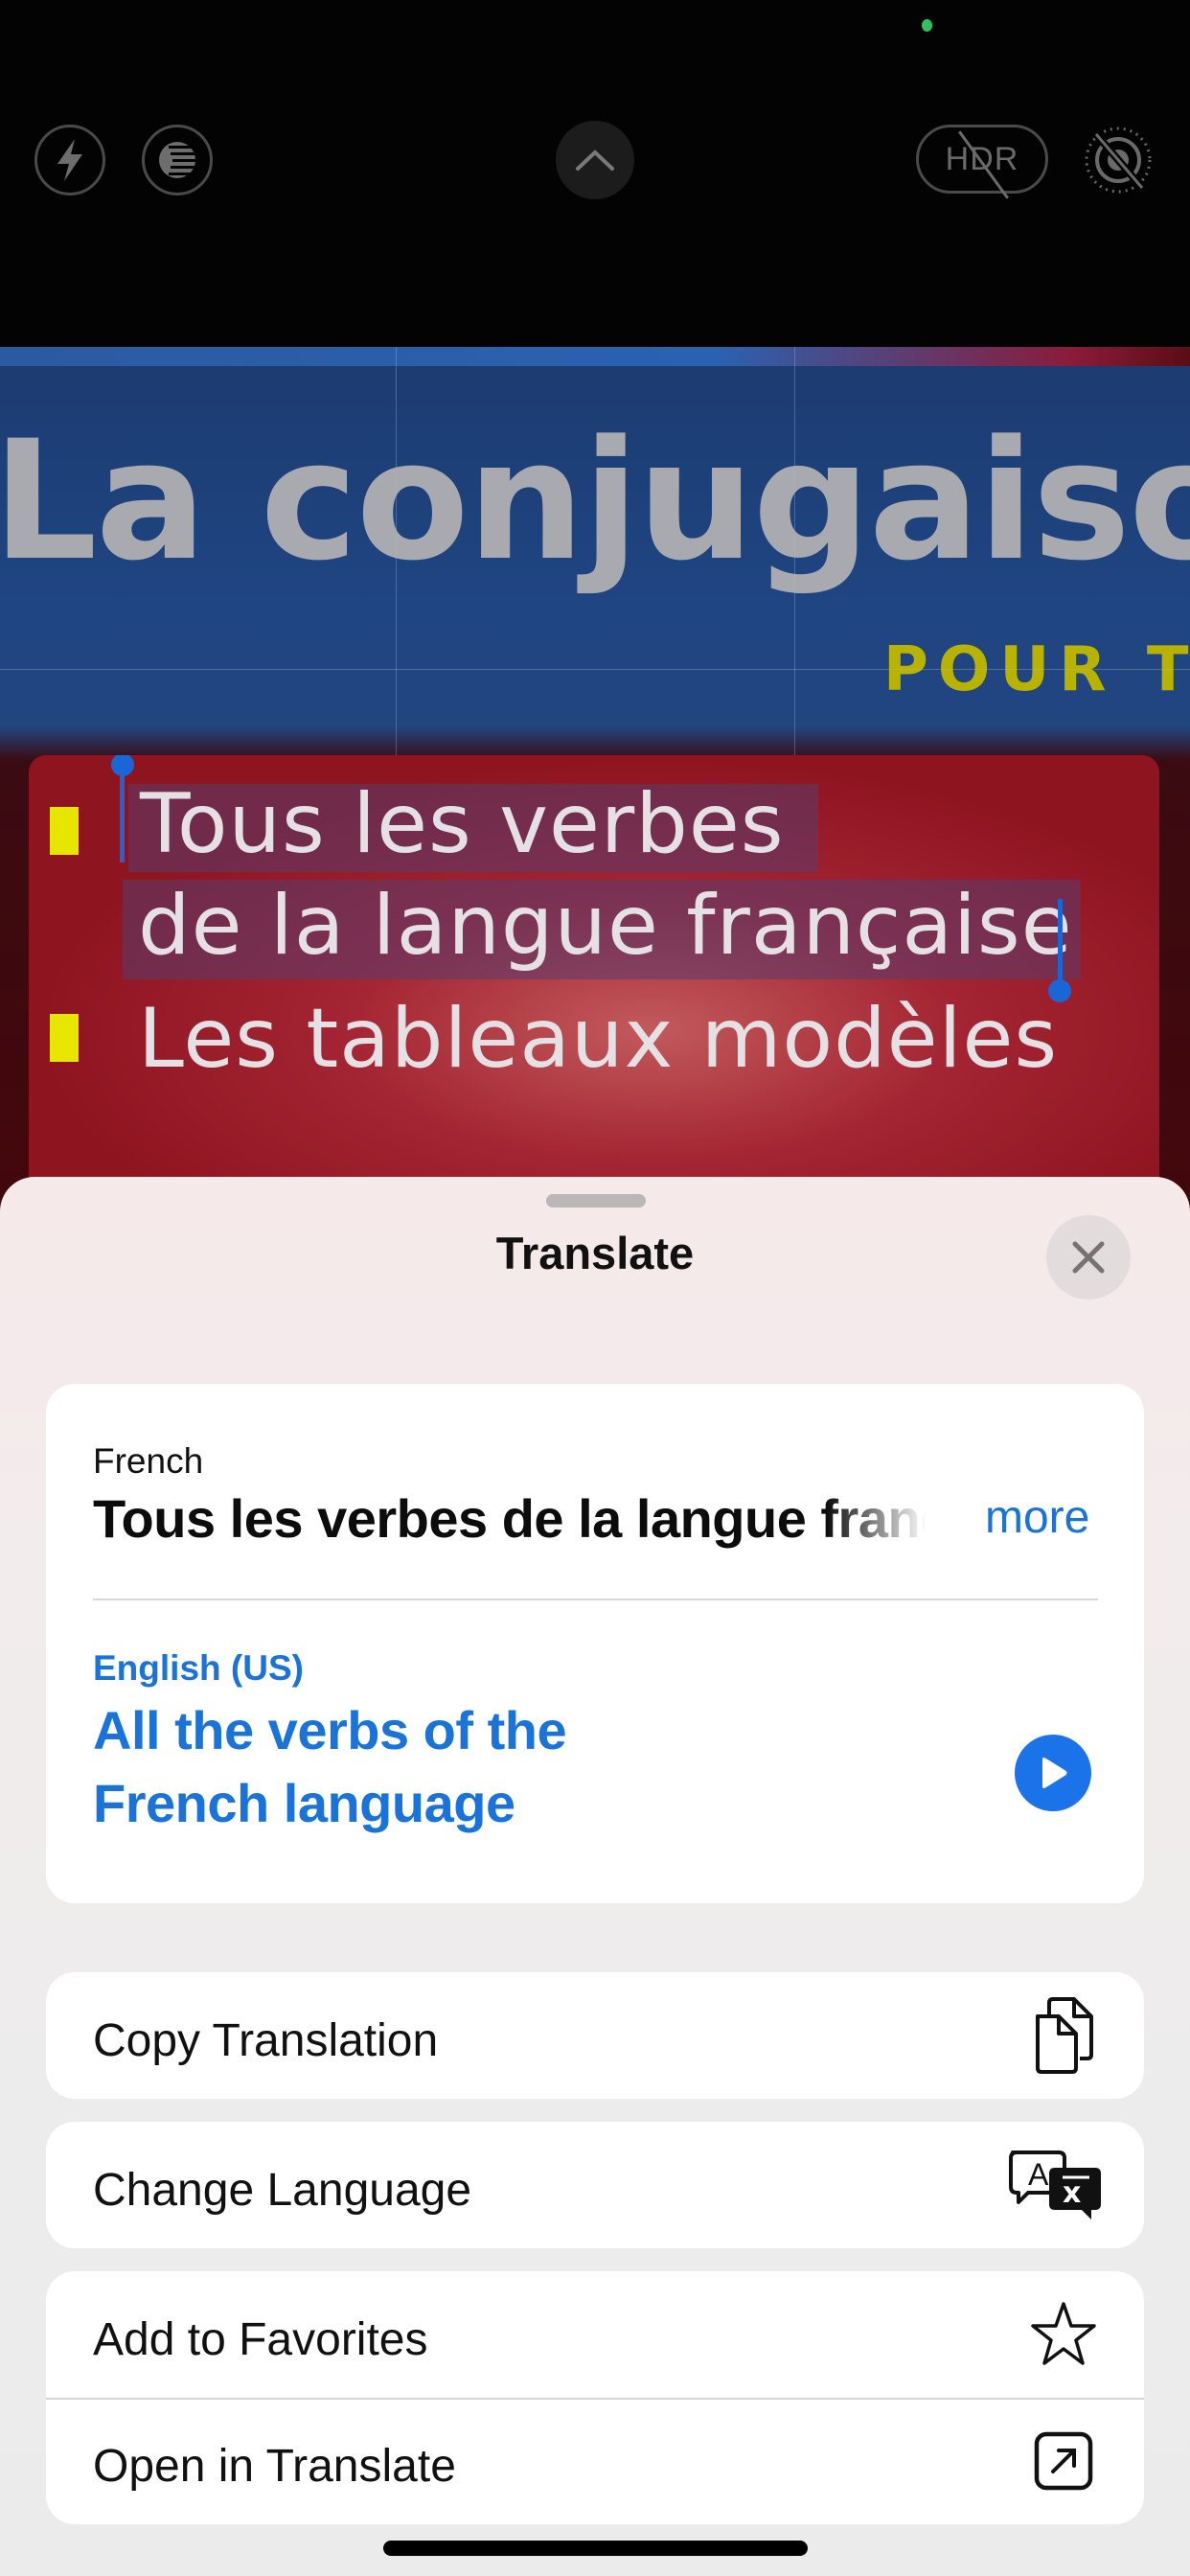  I want to click on play-pronunciation-button, so click(1053, 1773).